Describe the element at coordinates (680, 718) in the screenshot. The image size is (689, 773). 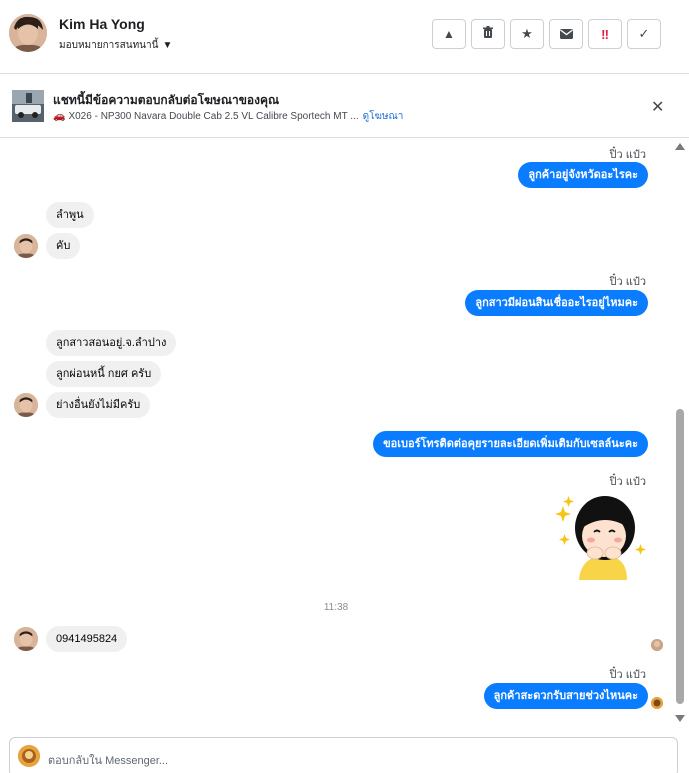
I see `scroll-down-arrow-icon` at that location.